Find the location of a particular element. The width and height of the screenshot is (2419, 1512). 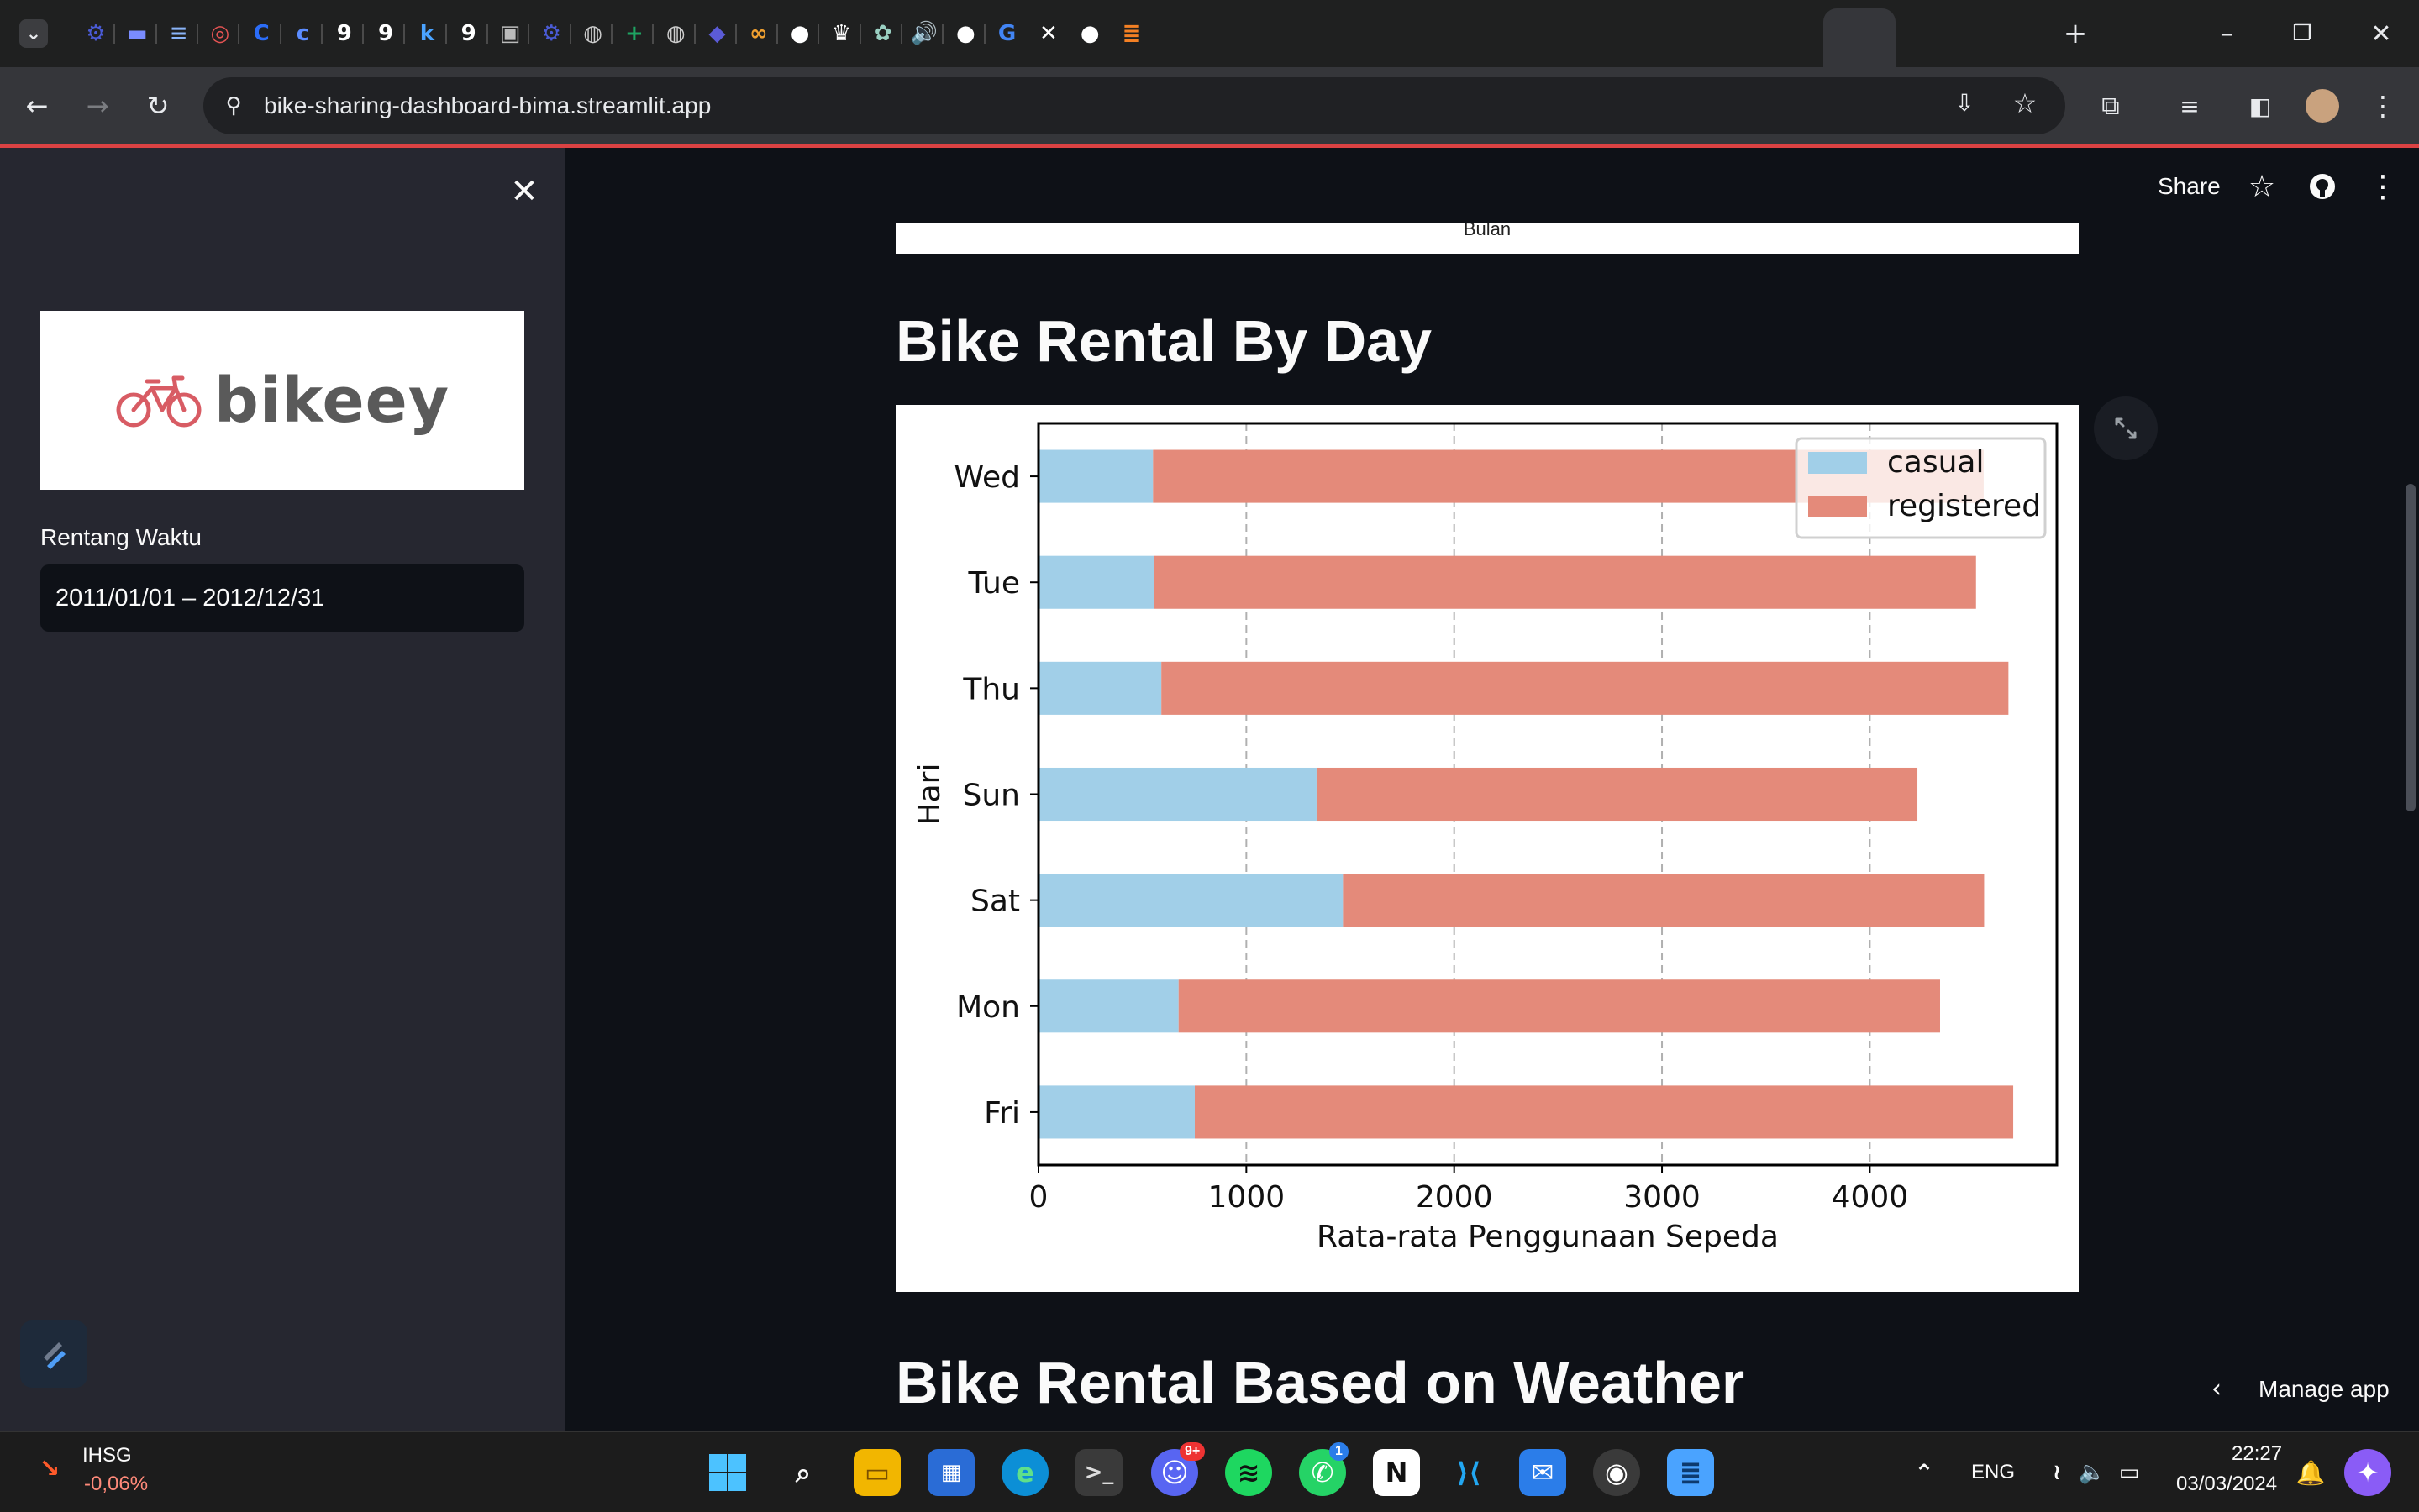

copilot-icon: ✦ is located at coordinates (2367, 1472).